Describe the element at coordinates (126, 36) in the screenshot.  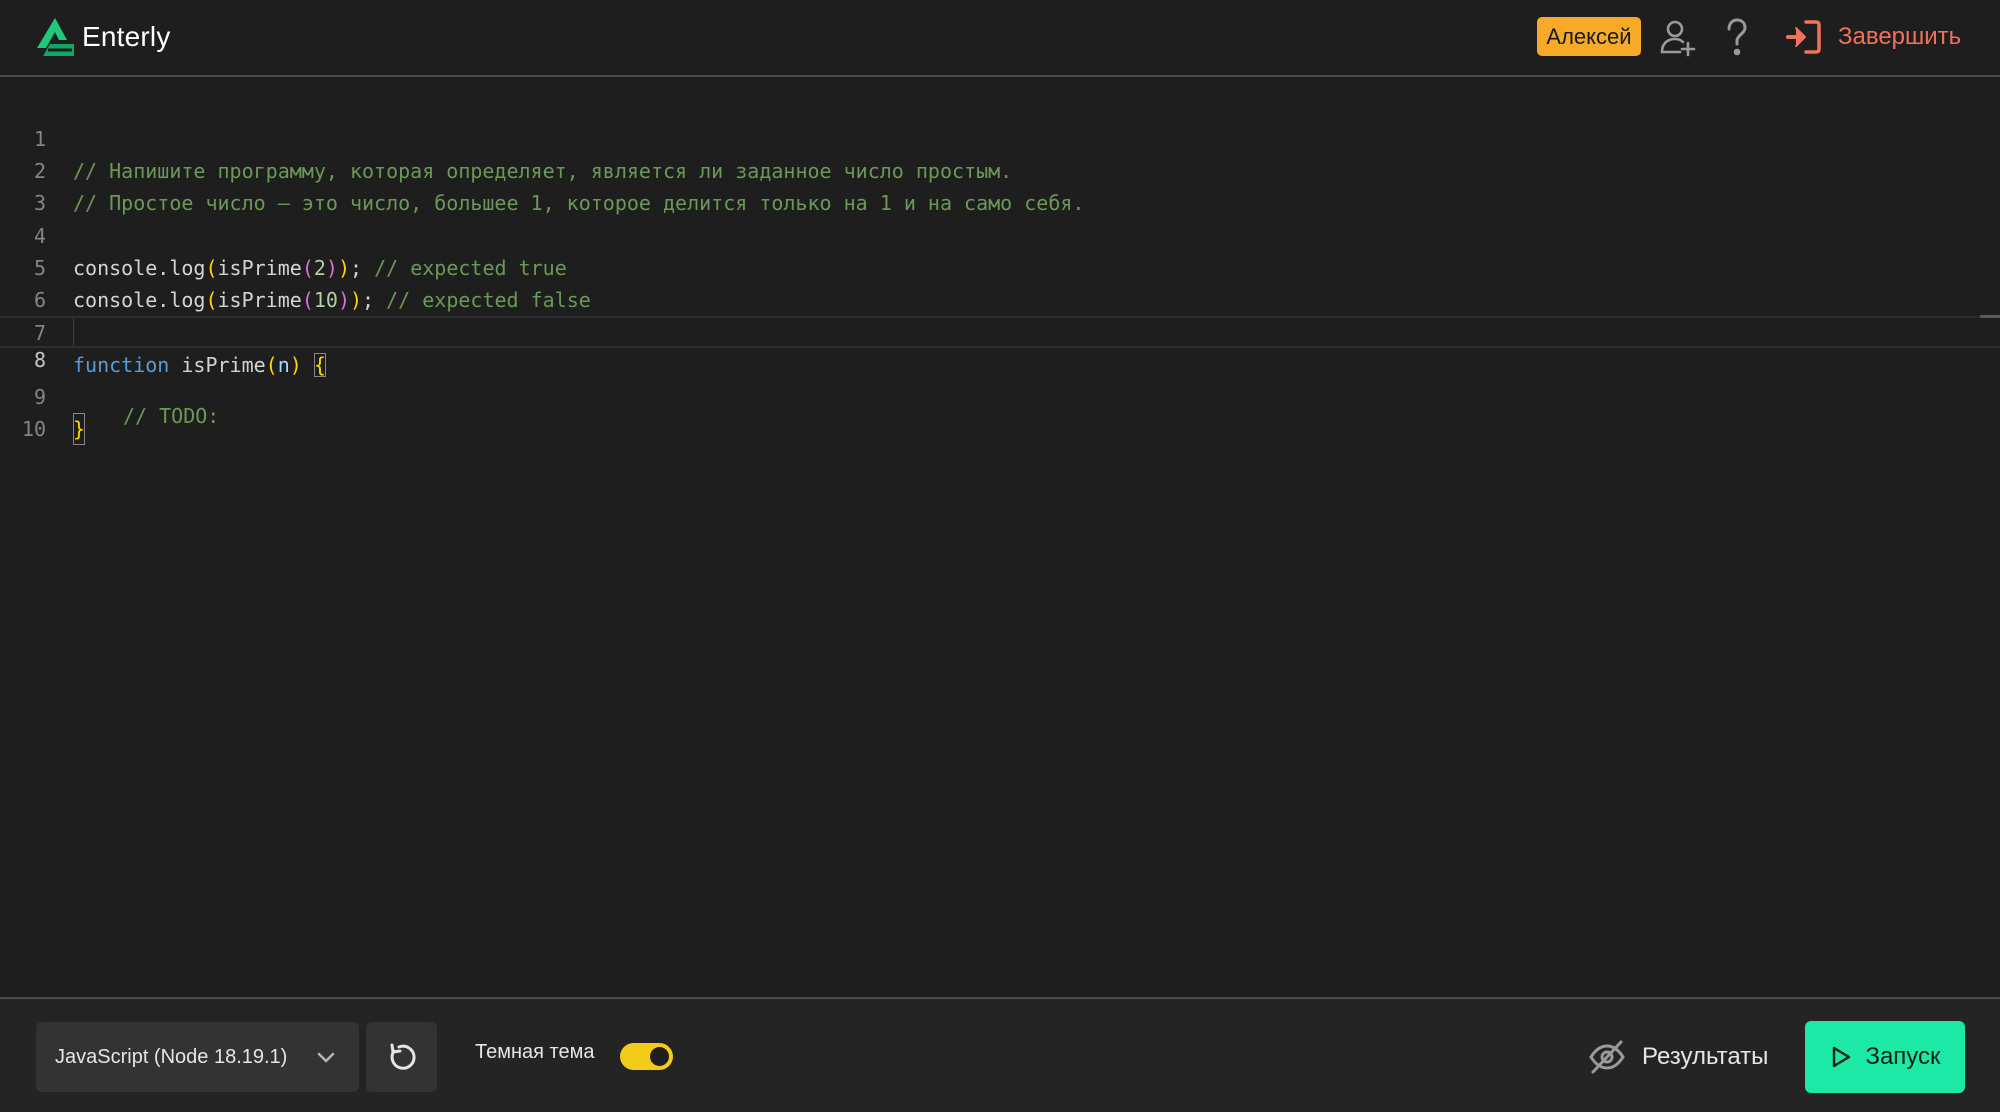
I see `app-name: Enterly` at that location.